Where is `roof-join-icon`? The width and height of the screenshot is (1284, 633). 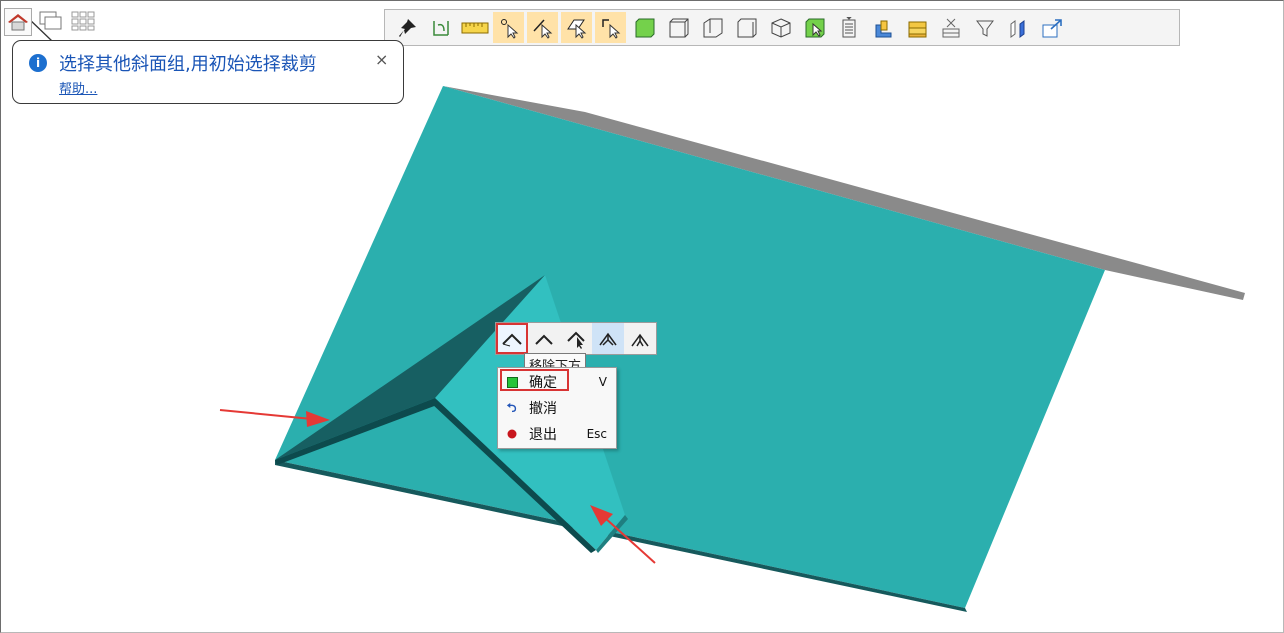 roof-join-icon is located at coordinates (640, 338).